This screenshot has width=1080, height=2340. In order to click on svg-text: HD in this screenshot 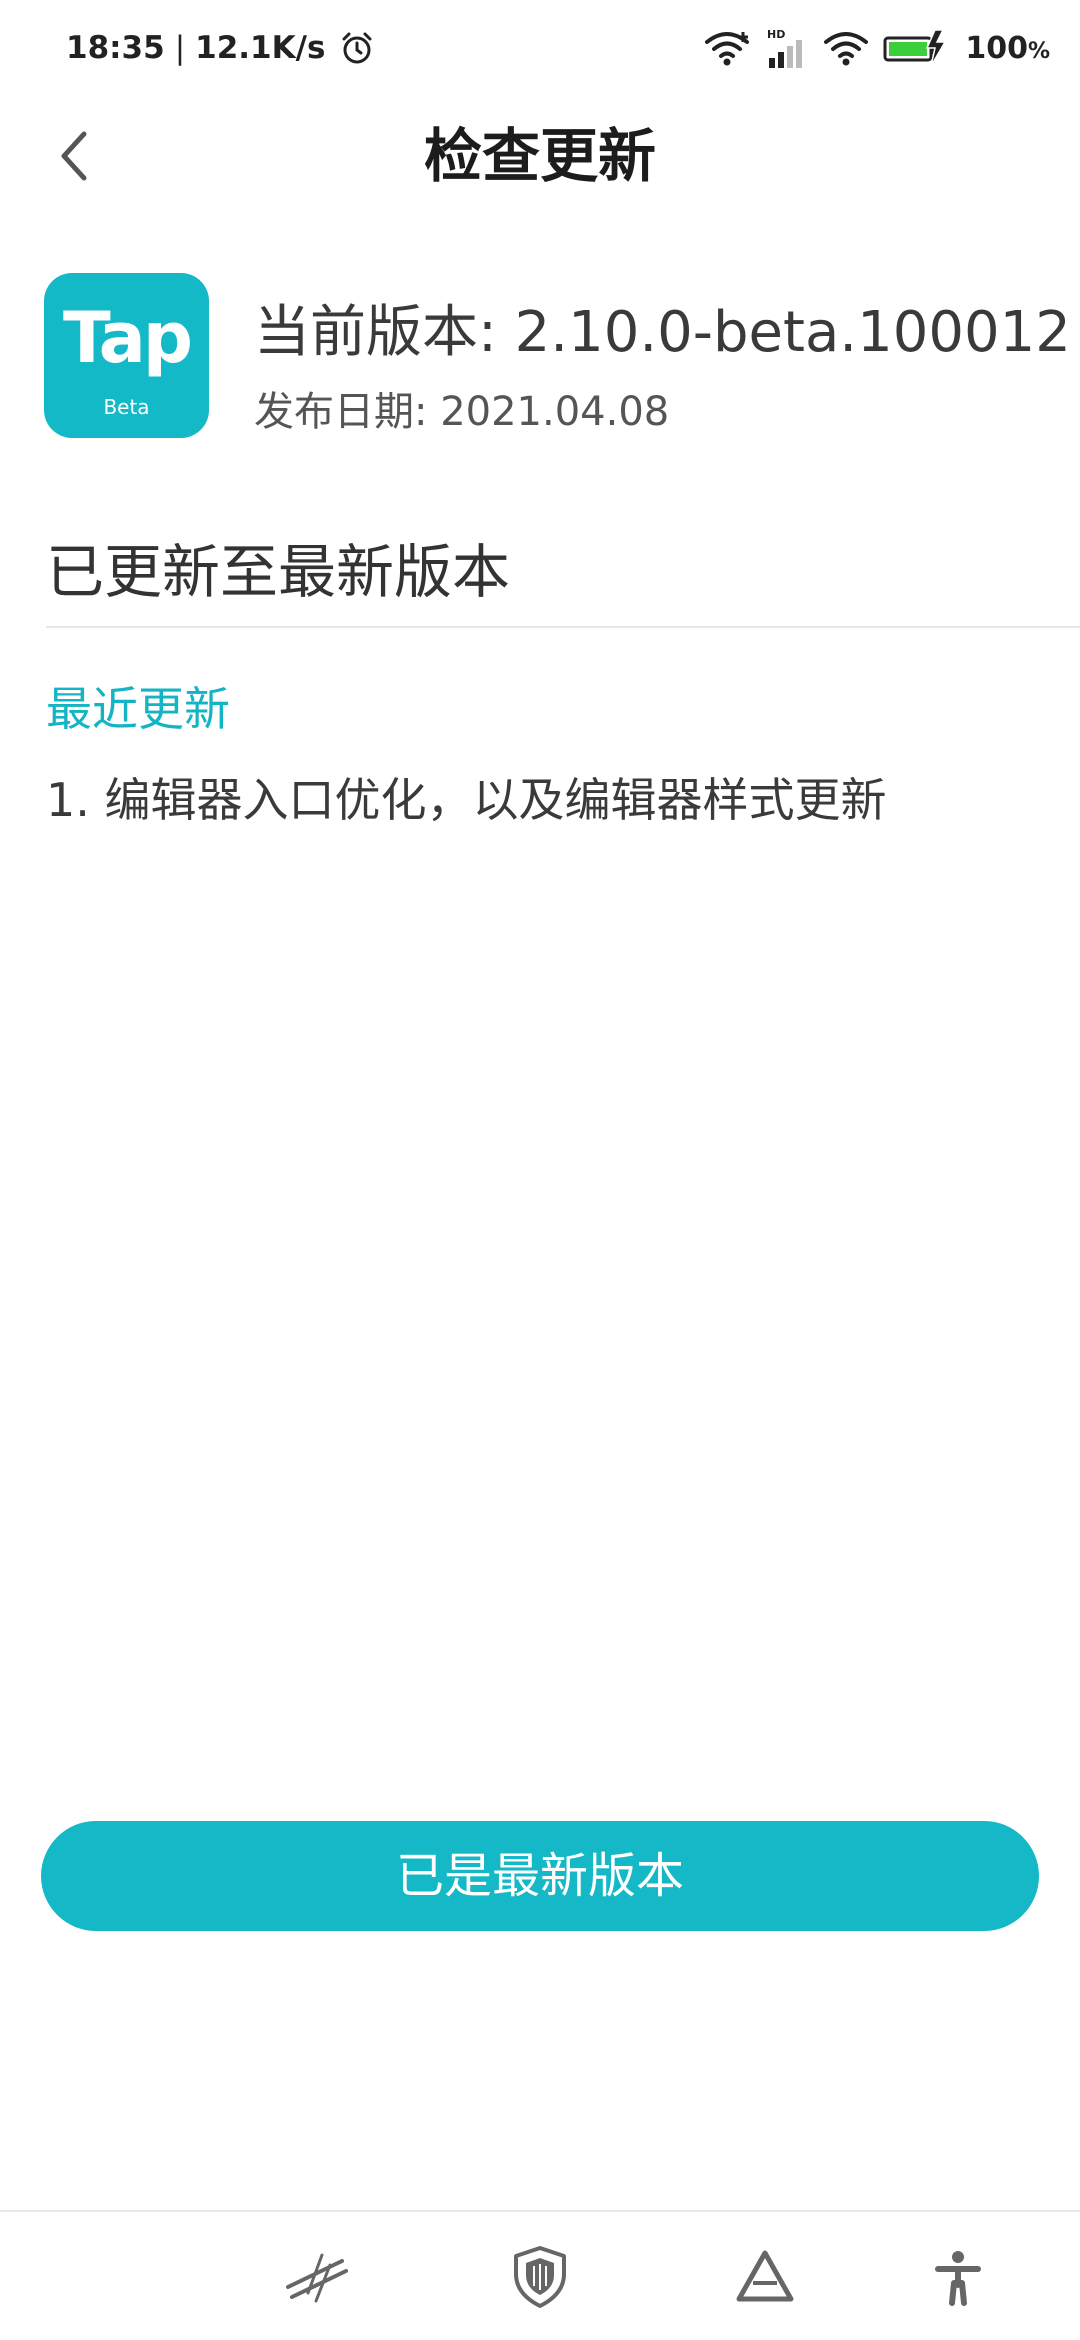, I will do `click(776, 34)`.